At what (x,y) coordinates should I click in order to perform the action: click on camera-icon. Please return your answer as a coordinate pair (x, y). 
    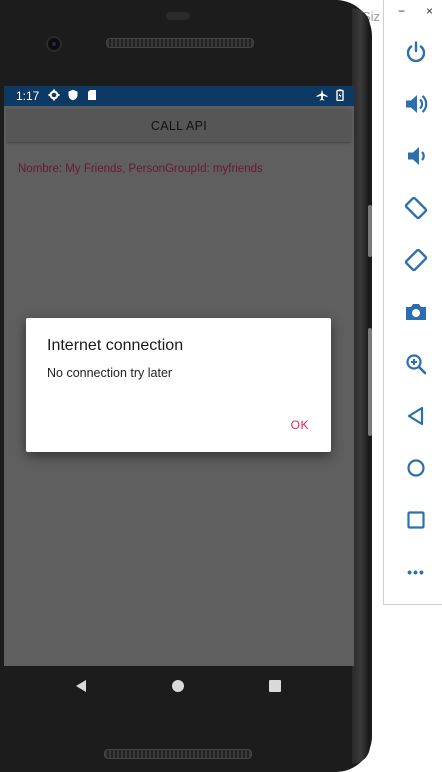
    Looking at the image, I should click on (416, 312).